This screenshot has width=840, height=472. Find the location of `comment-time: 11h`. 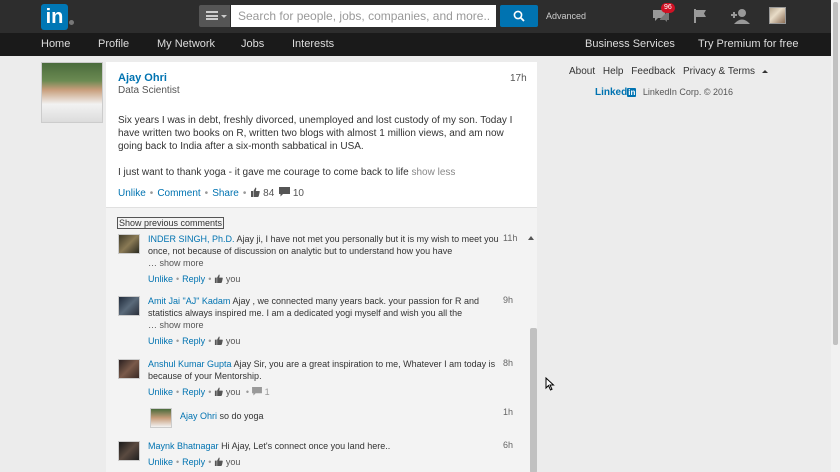

comment-time: 11h is located at coordinates (510, 238).